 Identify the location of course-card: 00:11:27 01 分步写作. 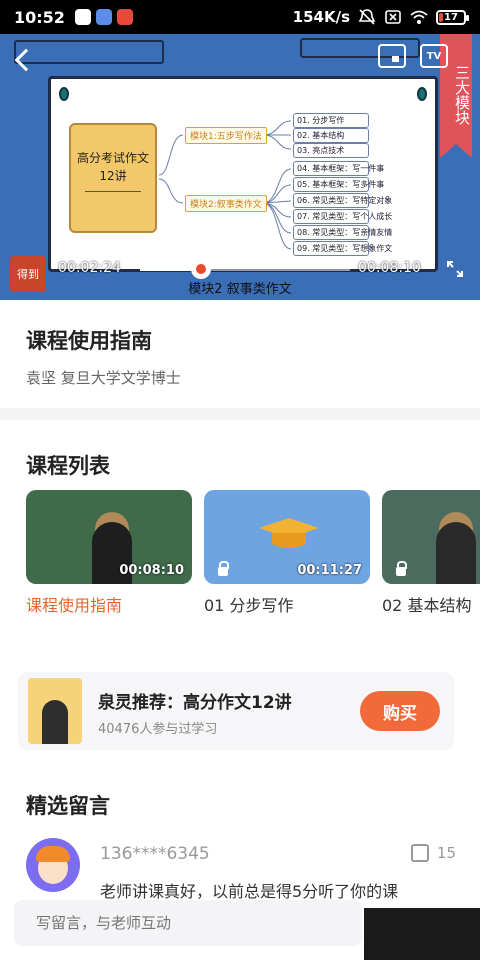
(287, 553).